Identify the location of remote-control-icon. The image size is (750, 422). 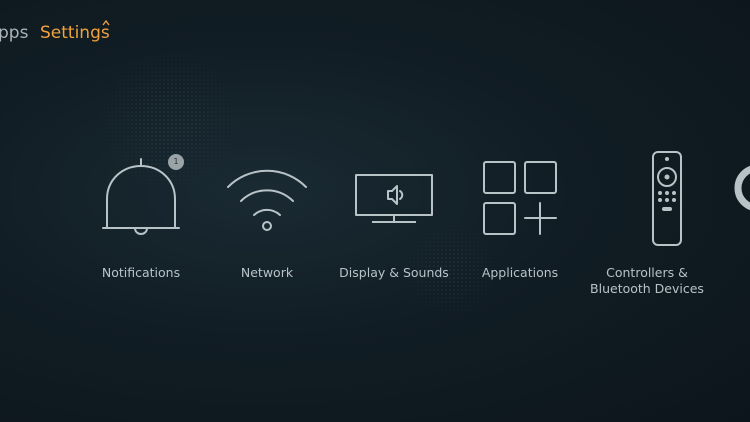
(647, 200).